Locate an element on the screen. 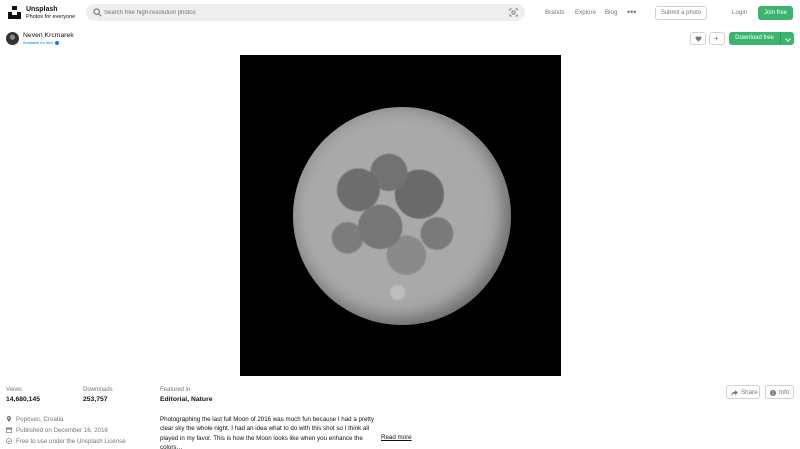 The height and width of the screenshot is (449, 800). join-free-button: Join free is located at coordinates (775, 13).